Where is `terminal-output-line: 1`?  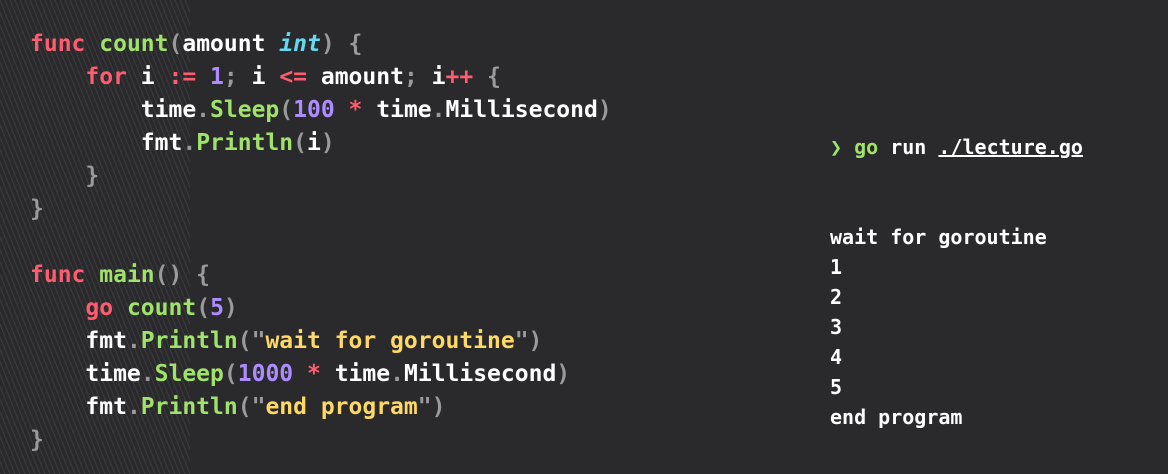
terminal-output-line: 1 is located at coordinates (836, 267).